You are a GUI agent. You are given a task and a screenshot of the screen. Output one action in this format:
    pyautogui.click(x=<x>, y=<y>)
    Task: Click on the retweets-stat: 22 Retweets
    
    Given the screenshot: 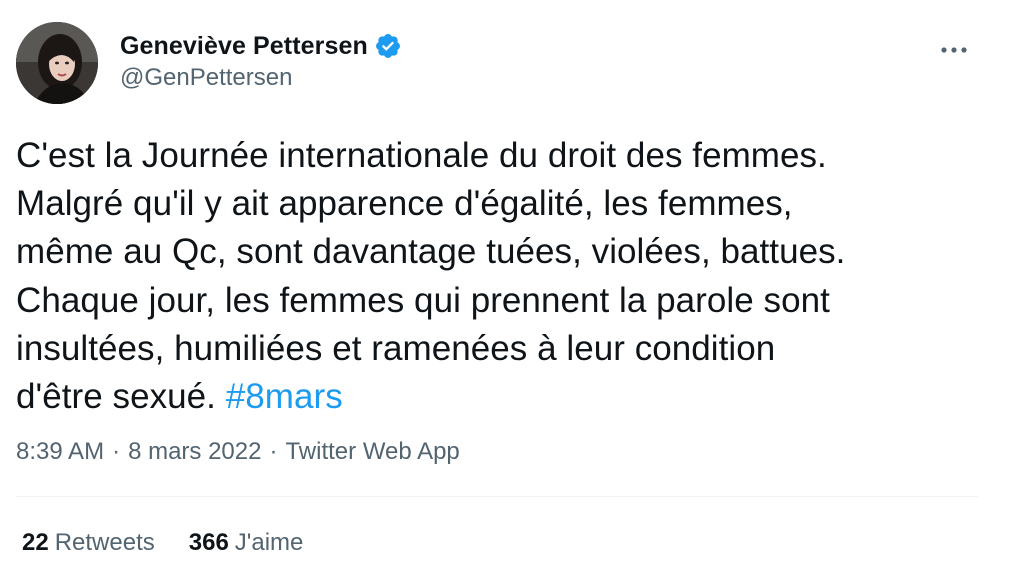 What is the action you would take?
    pyautogui.click(x=88, y=543)
    